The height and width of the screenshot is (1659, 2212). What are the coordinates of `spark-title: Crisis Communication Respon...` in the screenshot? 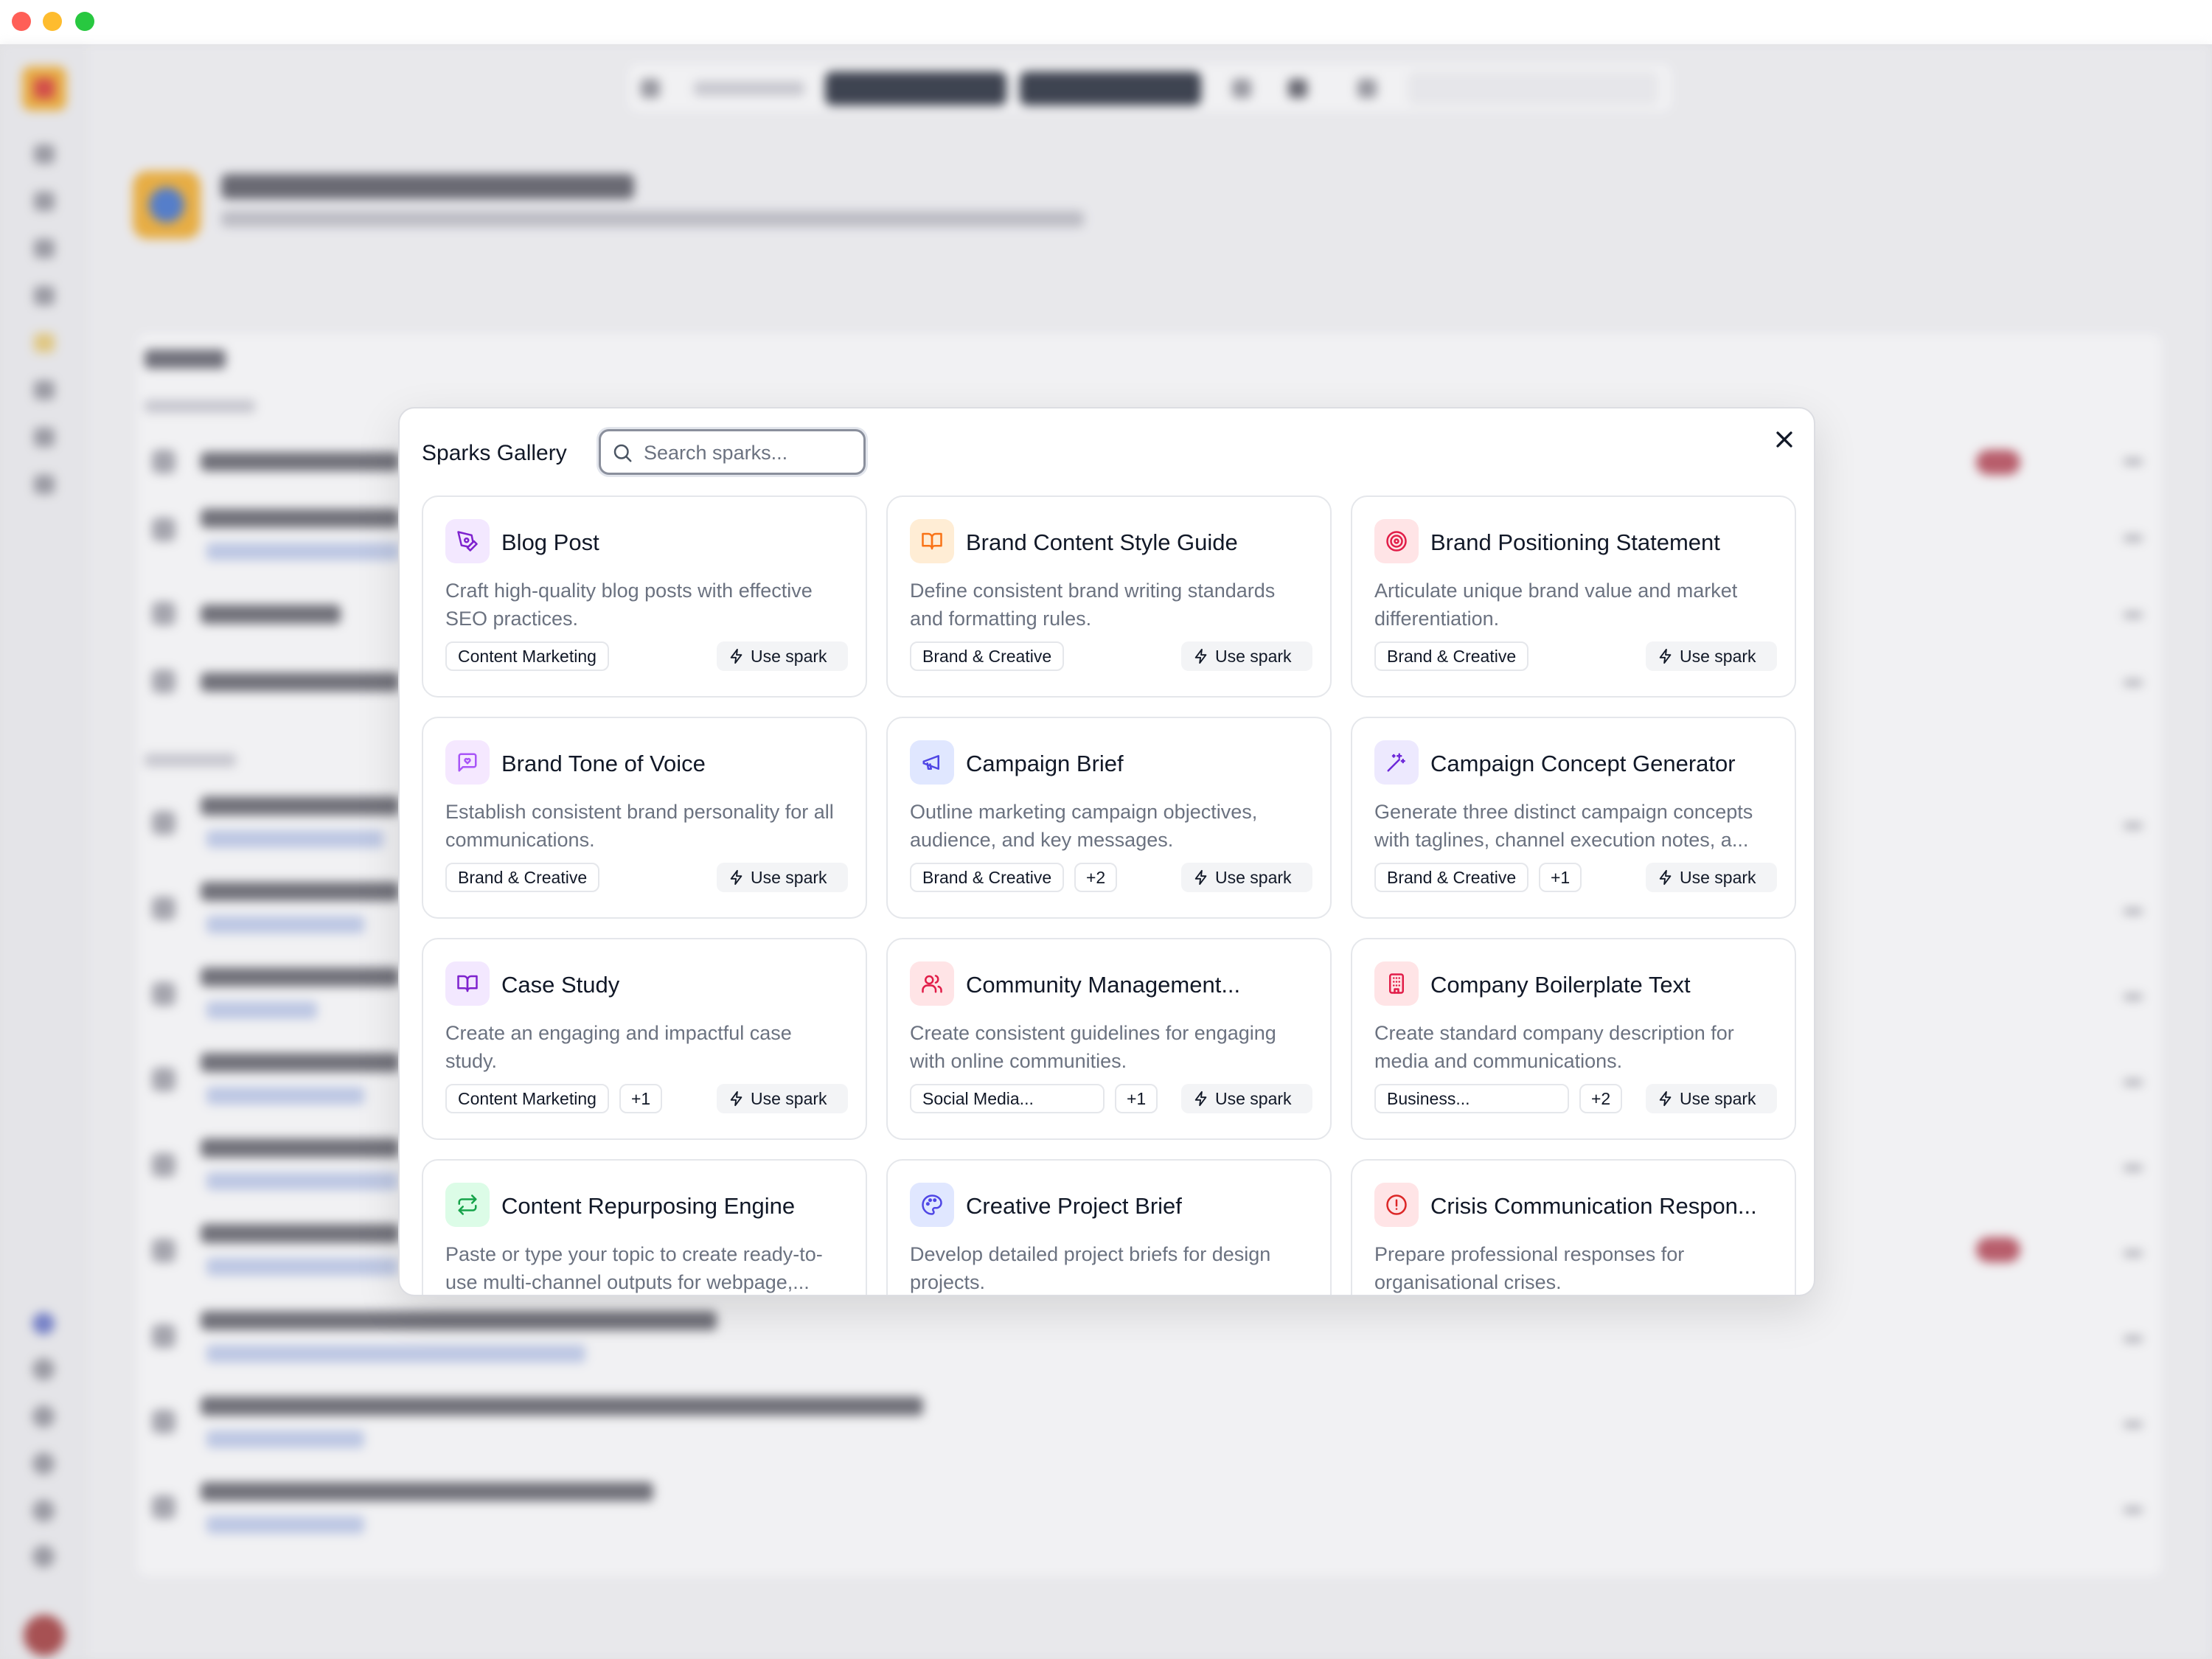 It's located at (1593, 1206).